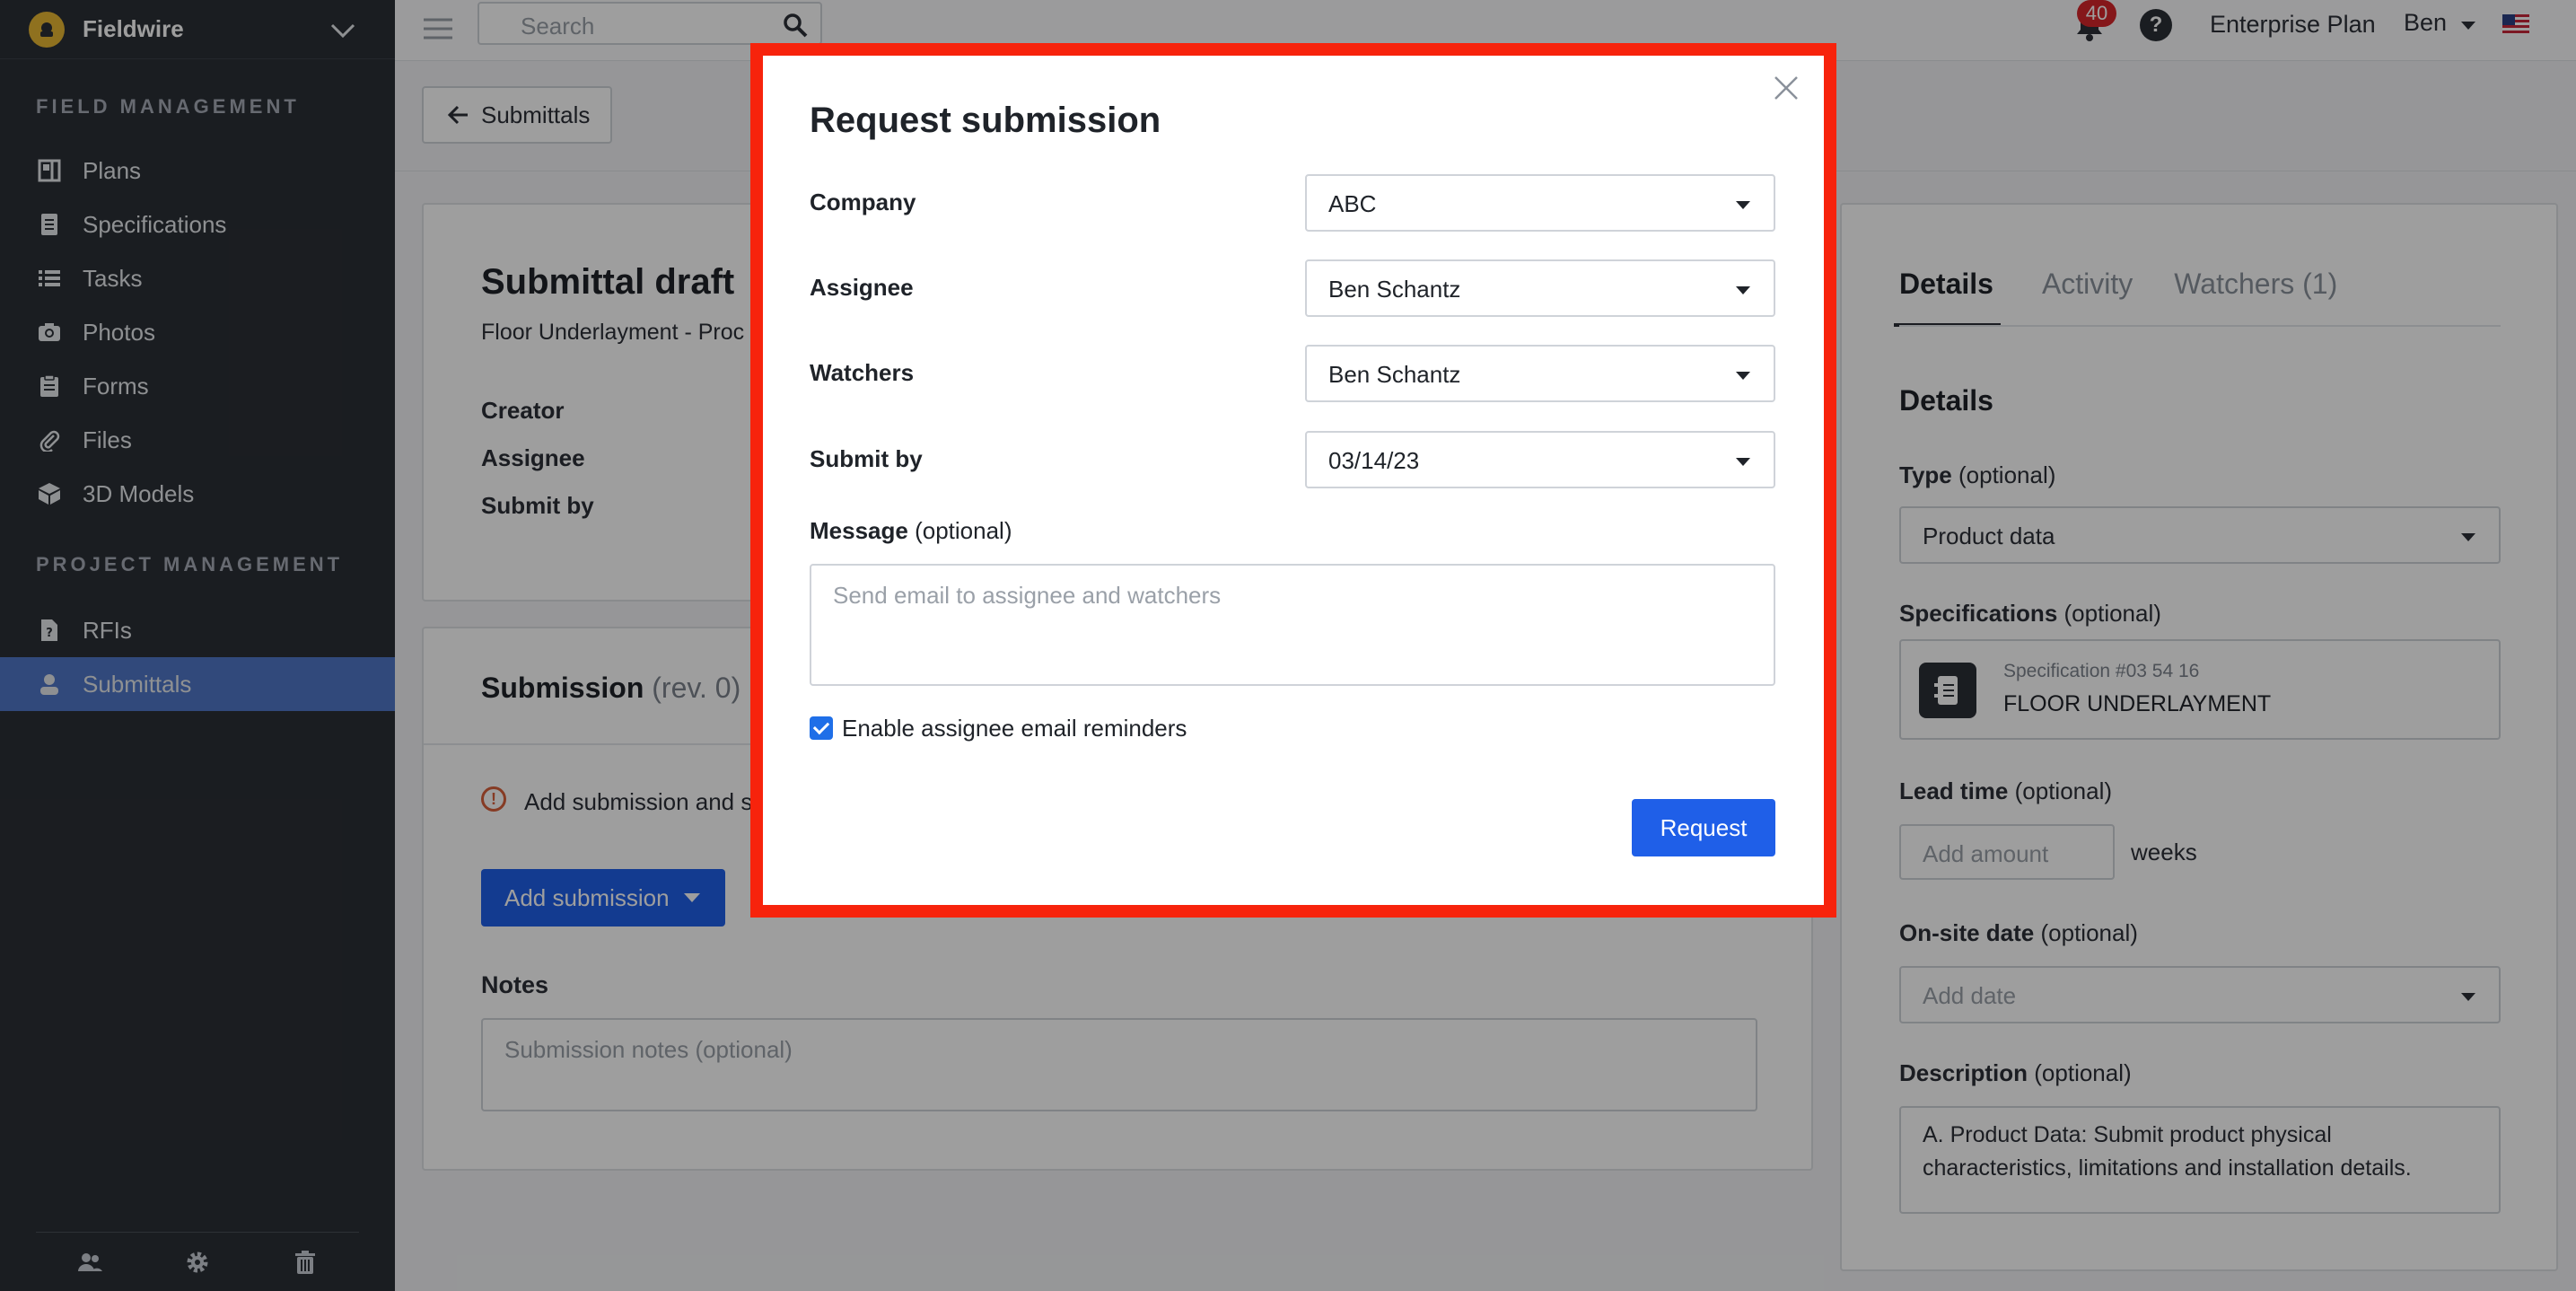  I want to click on message-textarea: Send email to assignee and watchers, so click(1292, 625).